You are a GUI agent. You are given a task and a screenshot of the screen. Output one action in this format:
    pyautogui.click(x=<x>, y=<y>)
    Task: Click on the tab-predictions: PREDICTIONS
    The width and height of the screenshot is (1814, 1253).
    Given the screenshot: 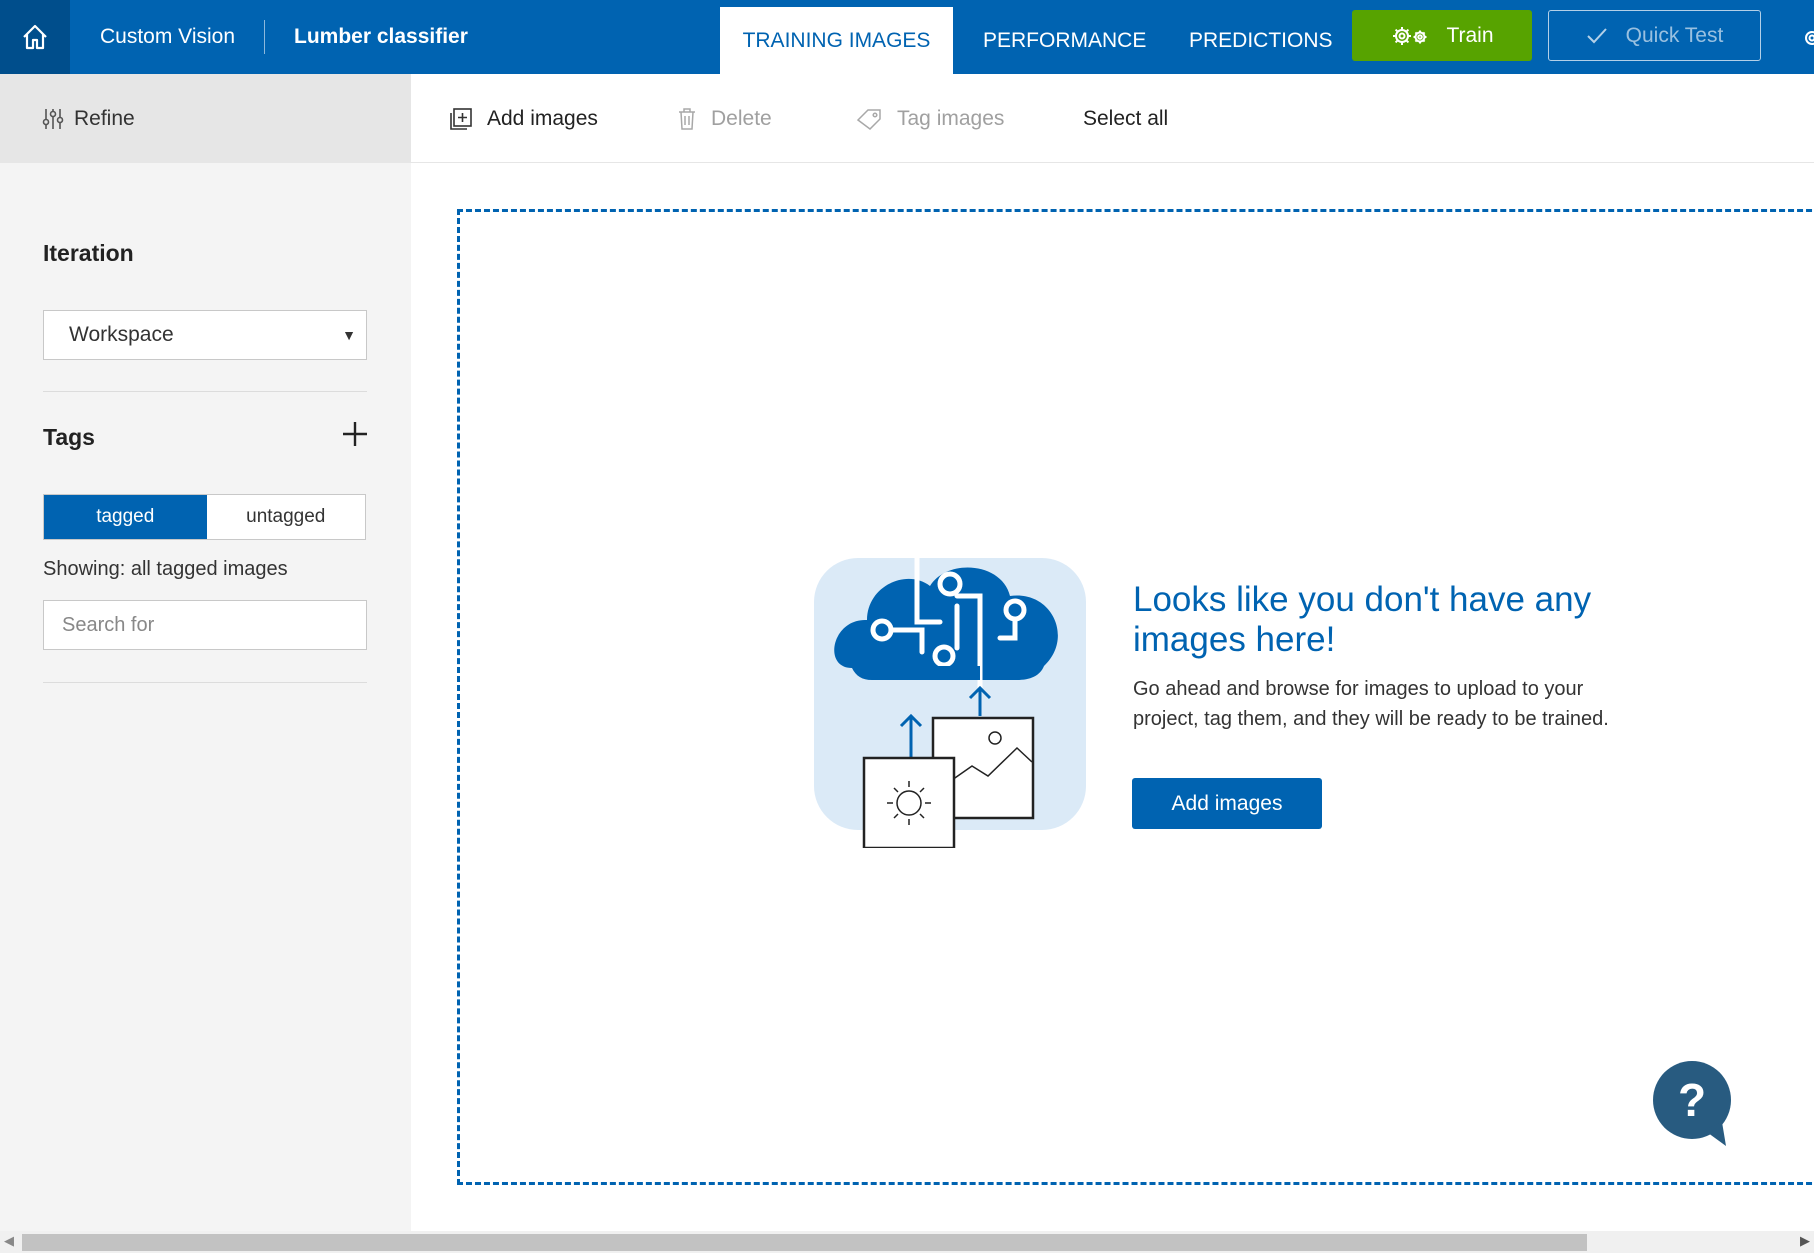 What is the action you would take?
    pyautogui.click(x=1261, y=37)
    